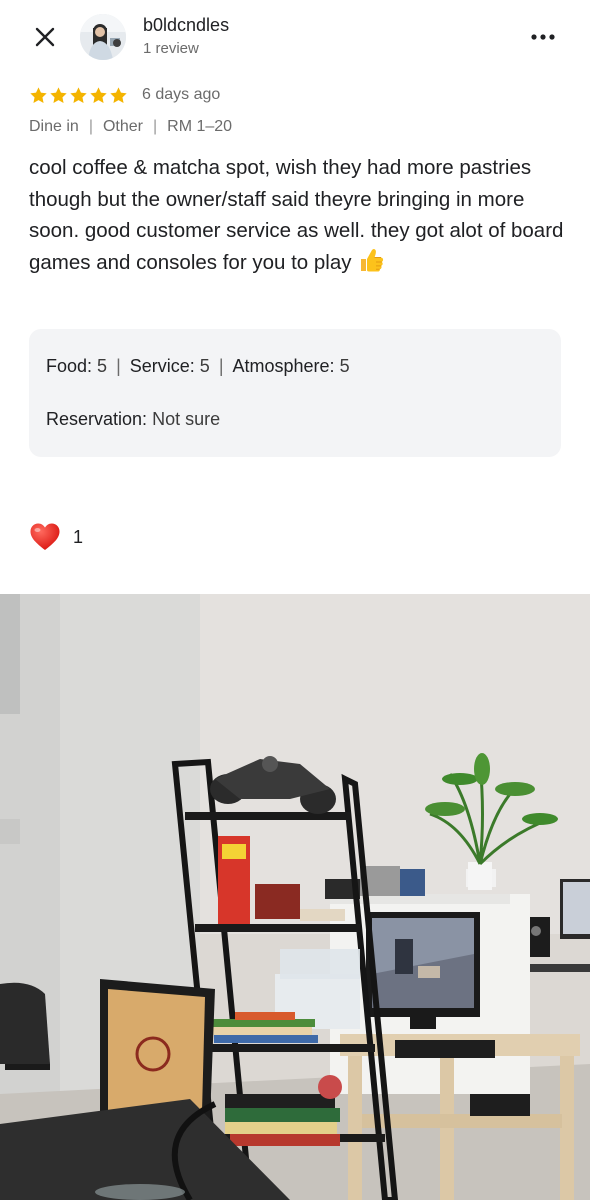 The image size is (590, 1200). What do you see at coordinates (204, 366) in the screenshot?
I see `service-value: 5` at bounding box center [204, 366].